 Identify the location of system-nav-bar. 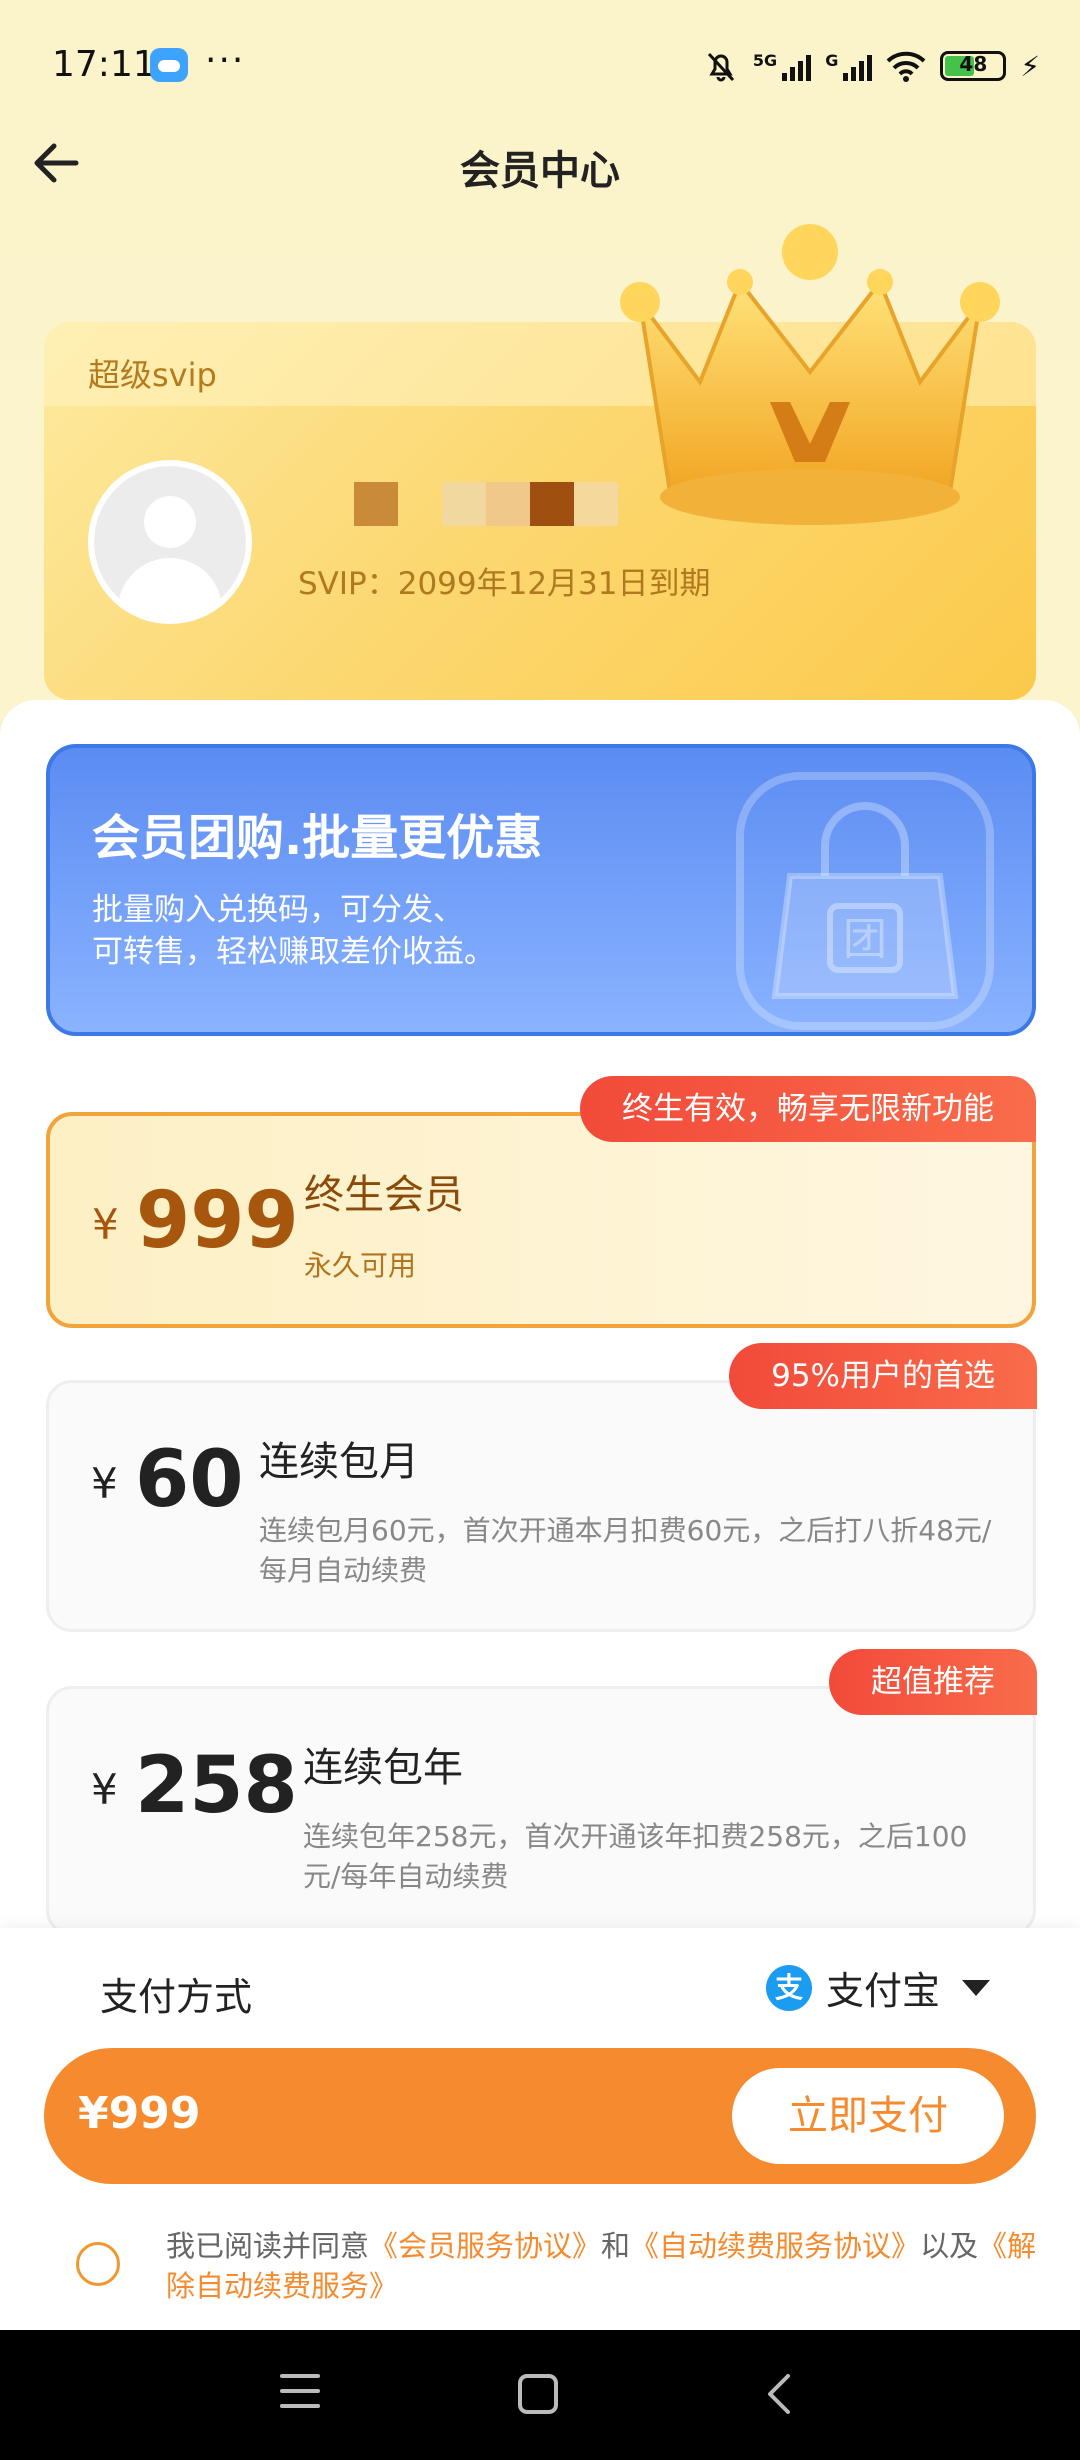
(540, 2395).